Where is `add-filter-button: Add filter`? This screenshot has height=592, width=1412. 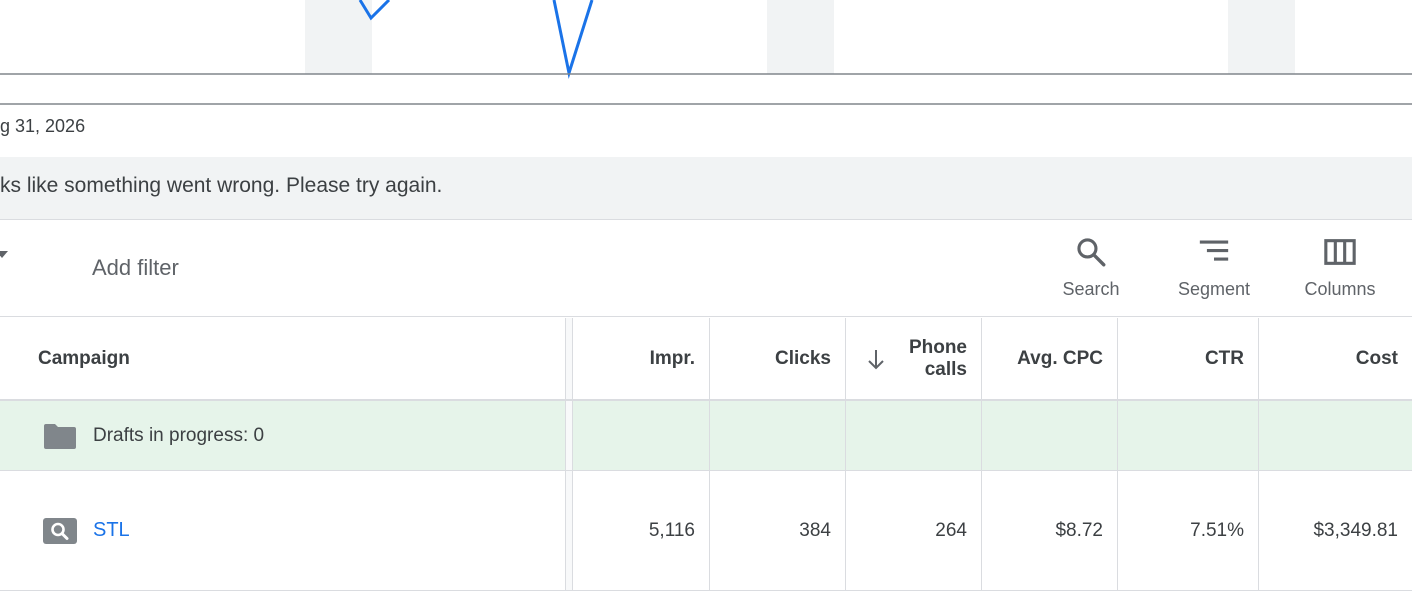
add-filter-button: Add filter is located at coordinates (135, 268).